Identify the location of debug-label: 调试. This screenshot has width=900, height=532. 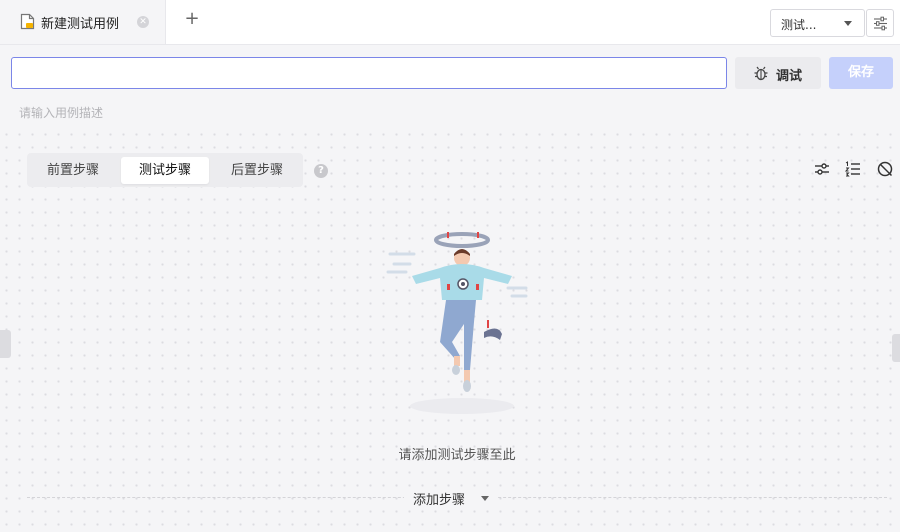
(789, 76).